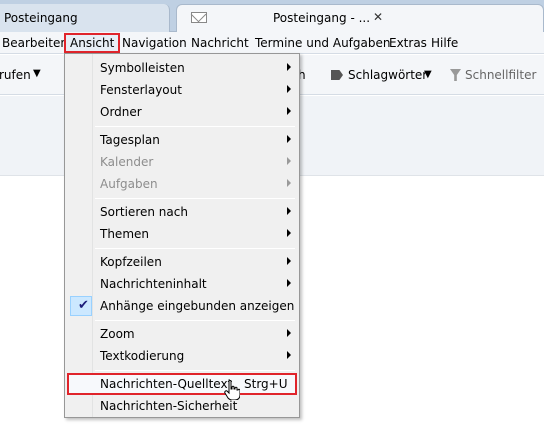 The height and width of the screenshot is (427, 544). I want to click on menu-item-label: Tagesplan, so click(130, 140).